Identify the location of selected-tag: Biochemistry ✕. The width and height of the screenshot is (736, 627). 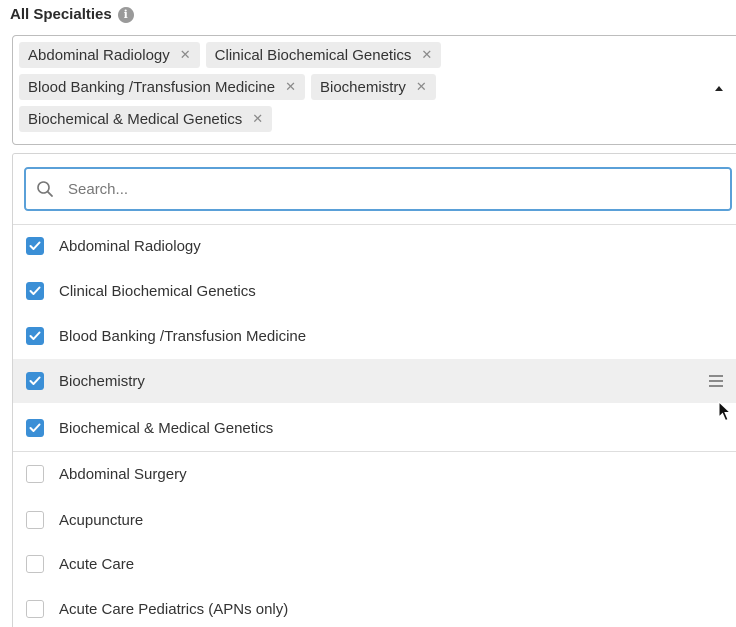
(373, 87).